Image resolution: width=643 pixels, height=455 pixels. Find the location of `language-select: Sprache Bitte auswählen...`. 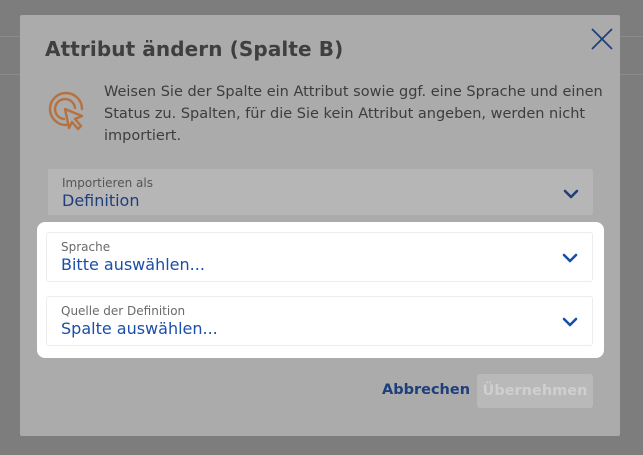

language-select: Sprache Bitte auswählen... is located at coordinates (319, 257).